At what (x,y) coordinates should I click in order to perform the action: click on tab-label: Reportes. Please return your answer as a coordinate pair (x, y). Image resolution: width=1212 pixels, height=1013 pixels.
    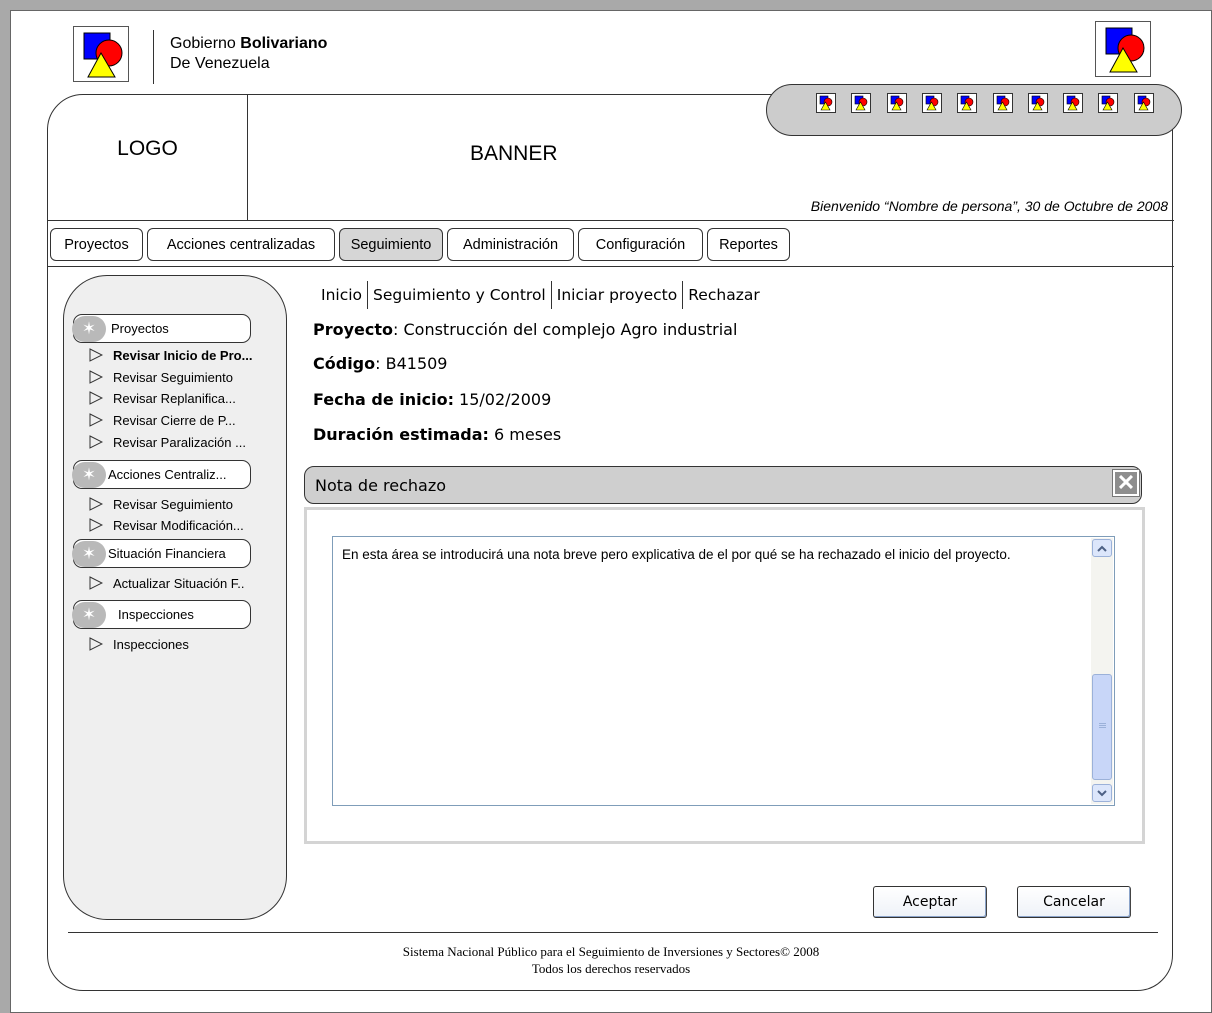
    Looking at the image, I should click on (748, 244).